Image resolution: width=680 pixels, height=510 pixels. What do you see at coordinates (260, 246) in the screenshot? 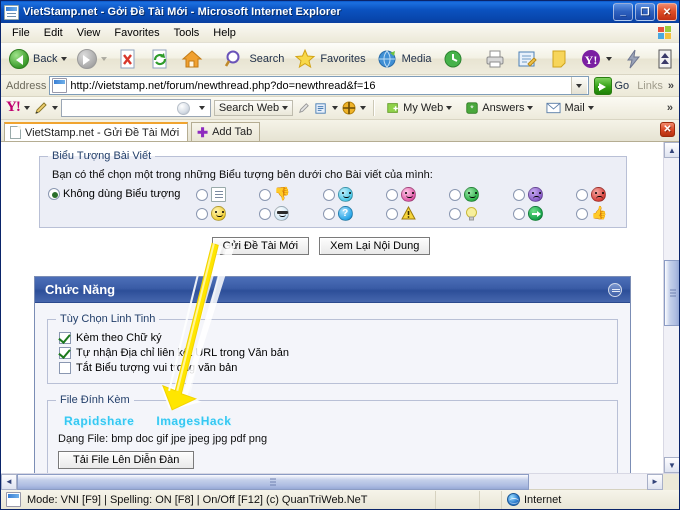
I see `submit-new-thread-button: Gửi Đề Tài Mới` at bounding box center [260, 246].